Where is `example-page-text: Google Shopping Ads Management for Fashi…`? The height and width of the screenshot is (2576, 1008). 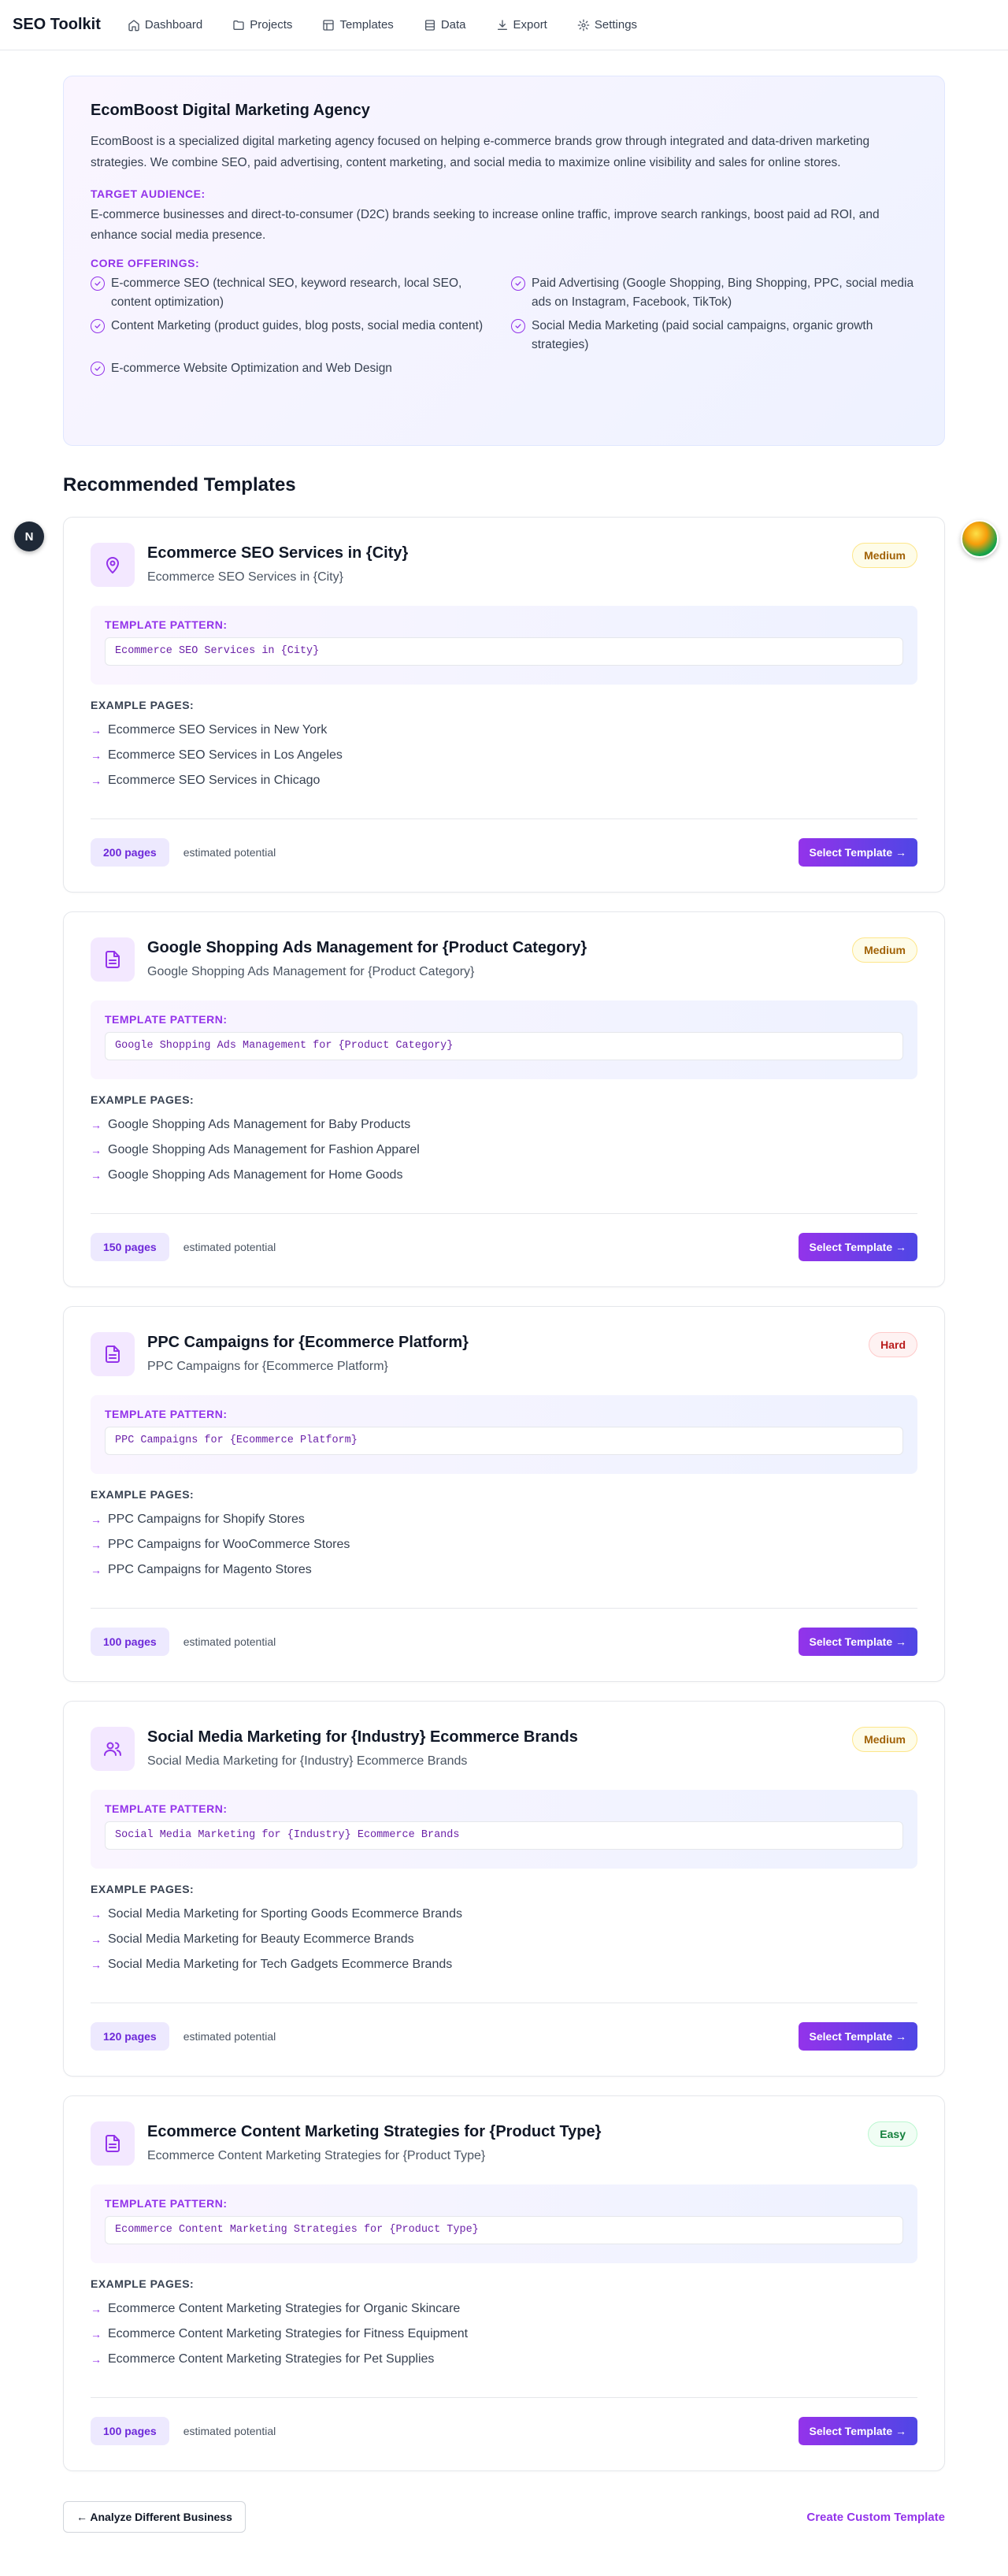 example-page-text: Google Shopping Ads Management for Fashi… is located at coordinates (264, 1149).